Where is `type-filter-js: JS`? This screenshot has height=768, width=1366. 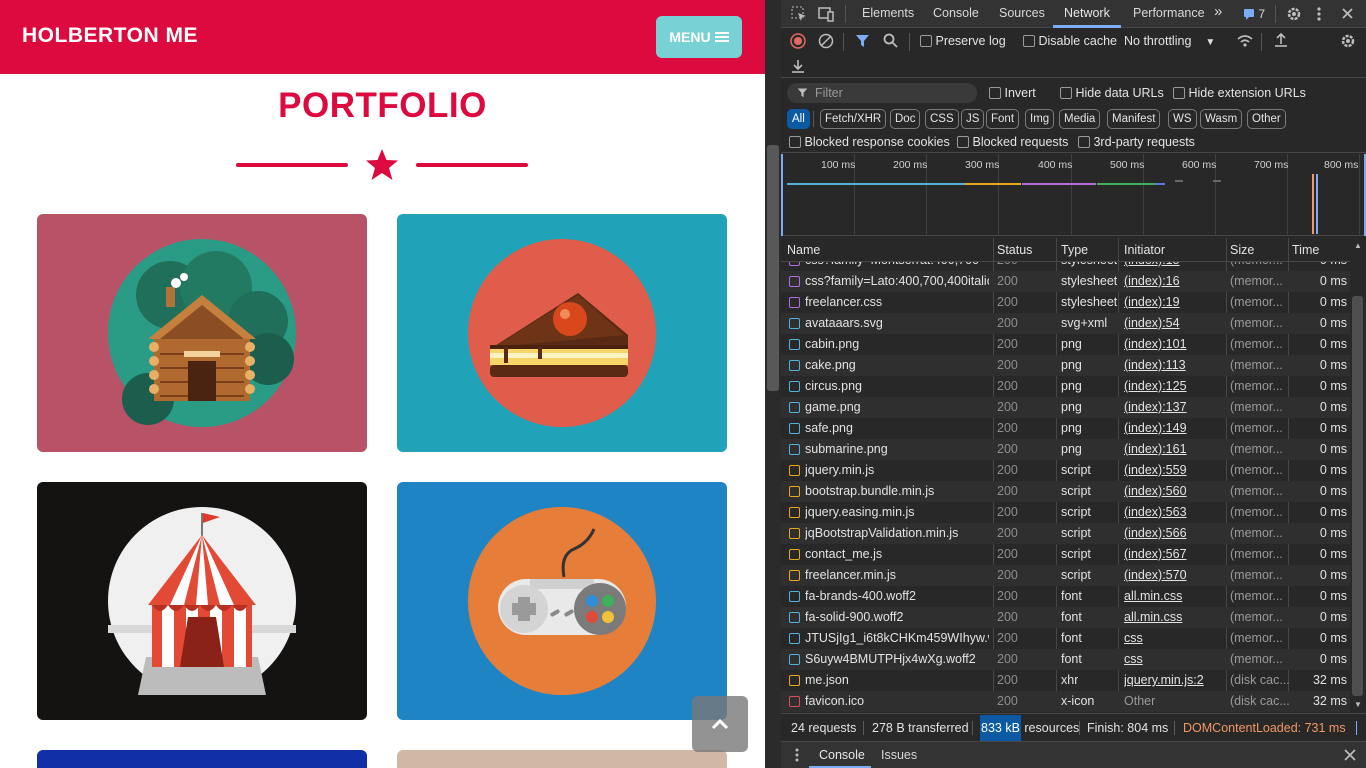 type-filter-js: JS is located at coordinates (973, 119).